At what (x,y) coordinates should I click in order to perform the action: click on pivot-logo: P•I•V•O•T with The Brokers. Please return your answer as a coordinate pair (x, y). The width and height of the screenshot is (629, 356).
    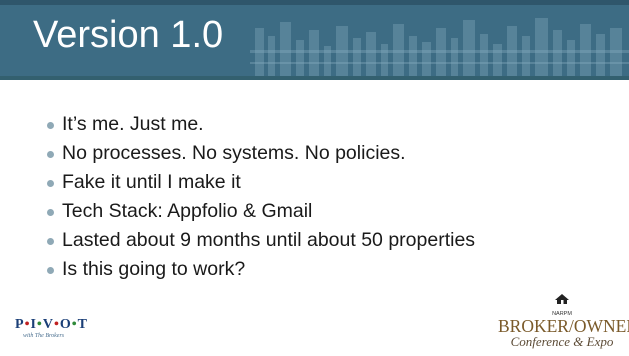
    Looking at the image, I should click on (55, 332).